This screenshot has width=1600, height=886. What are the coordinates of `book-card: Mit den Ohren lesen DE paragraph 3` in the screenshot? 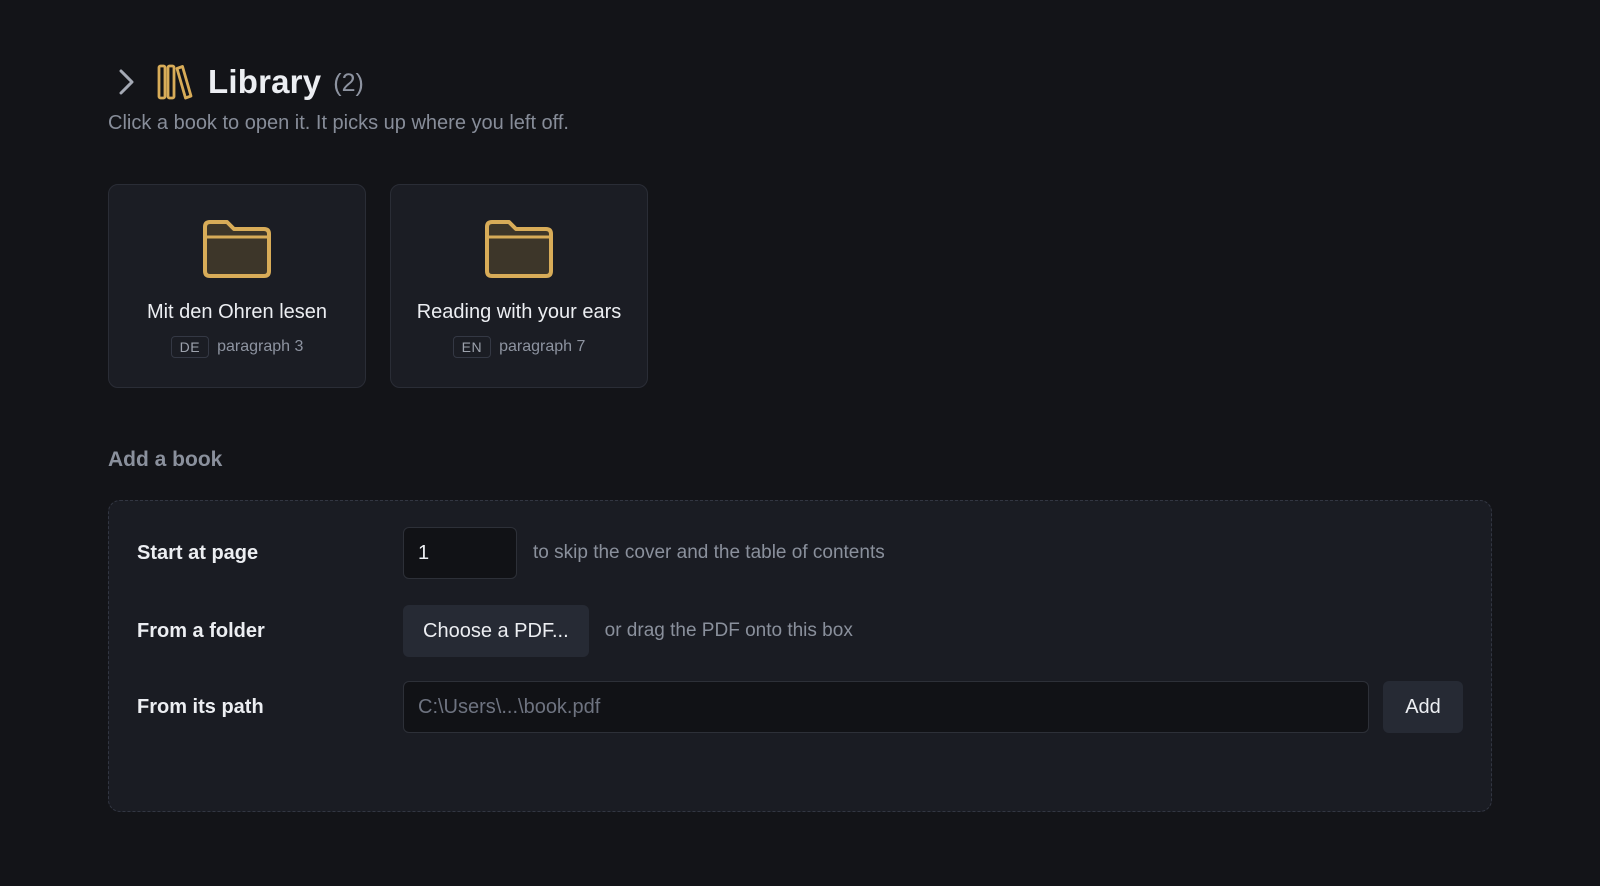 It's located at (237, 286).